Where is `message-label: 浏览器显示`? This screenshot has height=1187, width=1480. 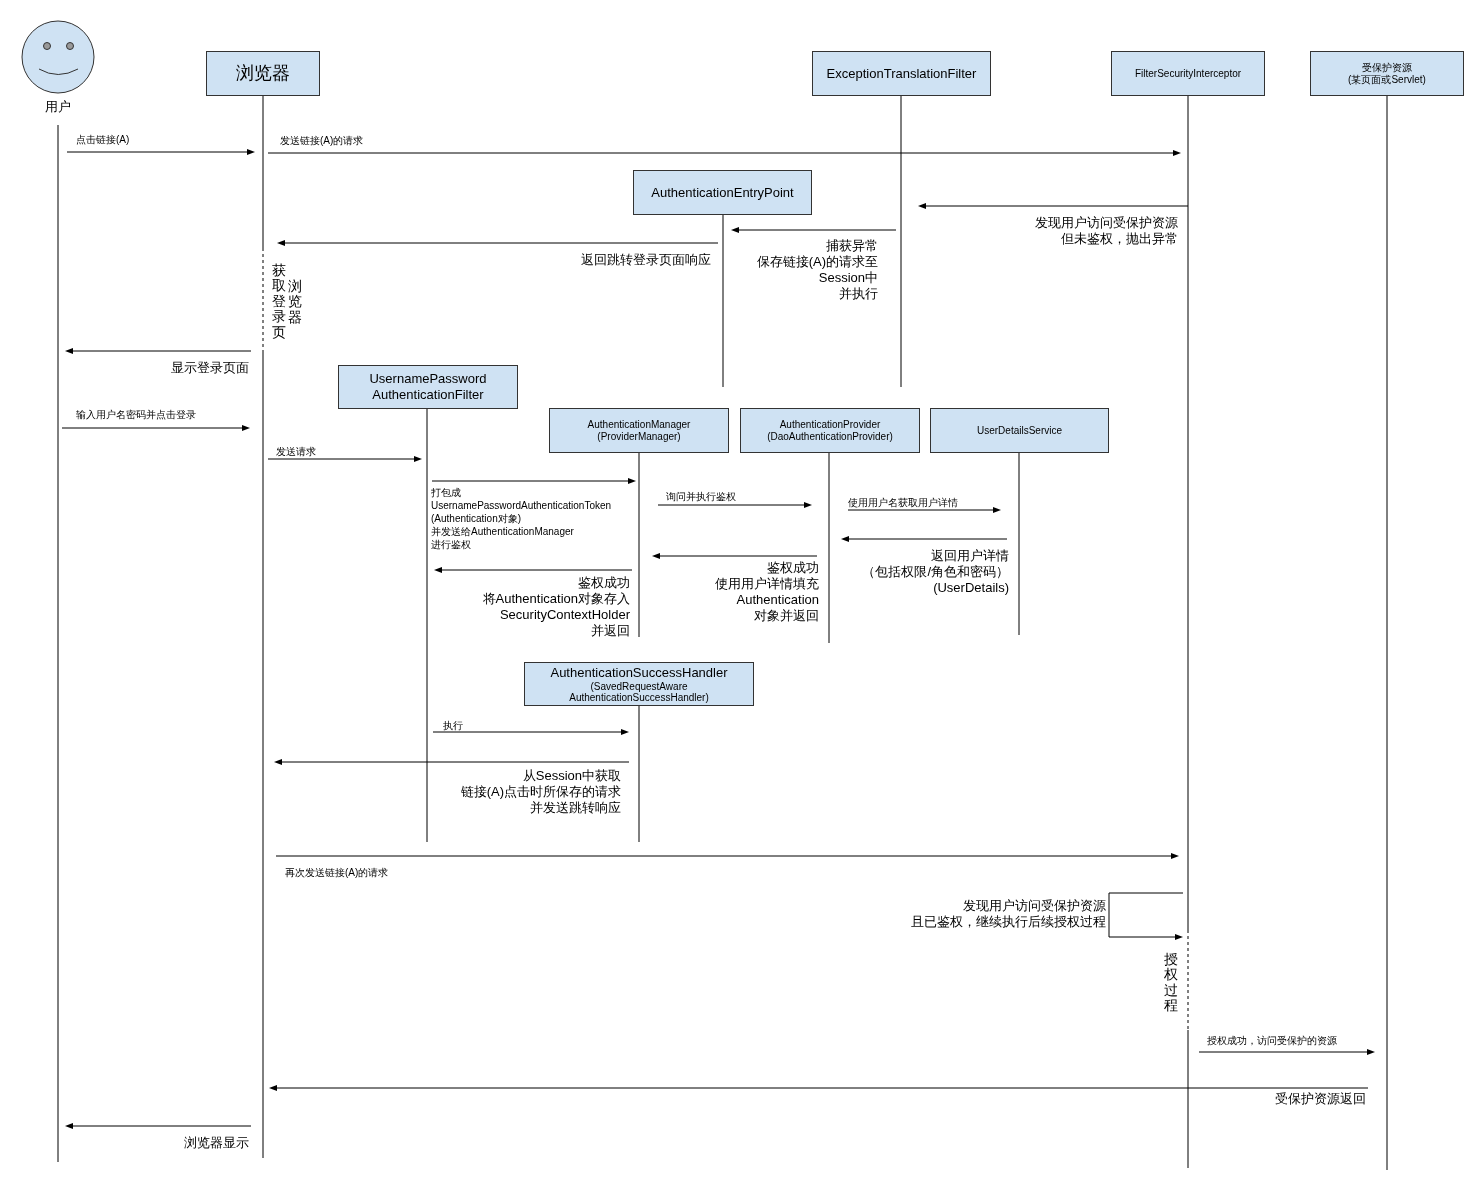 message-label: 浏览器显示 is located at coordinates (216, 1143).